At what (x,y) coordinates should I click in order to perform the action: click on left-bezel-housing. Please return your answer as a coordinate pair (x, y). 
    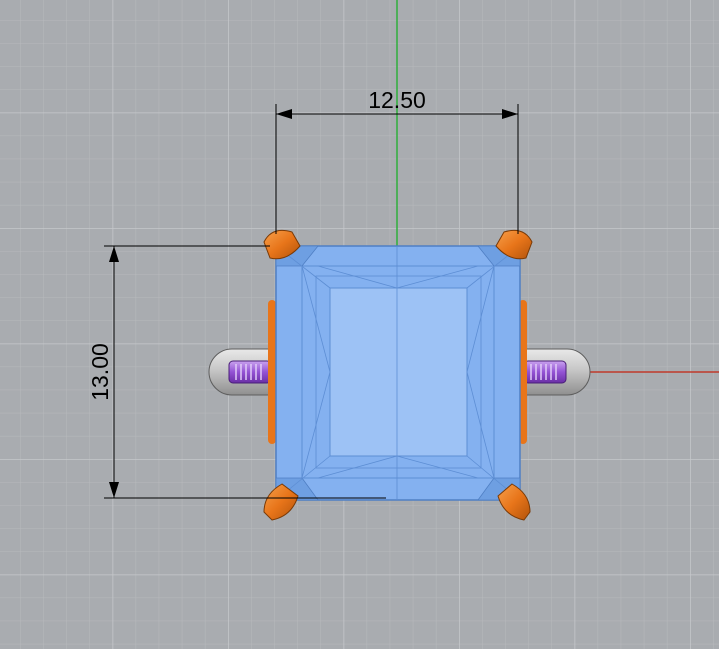
    Looking at the image, I should click on (242, 372).